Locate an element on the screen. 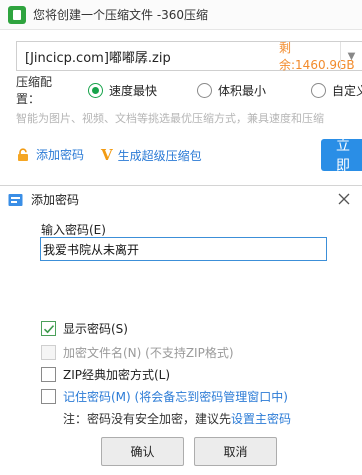  set-master-password-link: 设置主密码 is located at coordinates (261, 419).